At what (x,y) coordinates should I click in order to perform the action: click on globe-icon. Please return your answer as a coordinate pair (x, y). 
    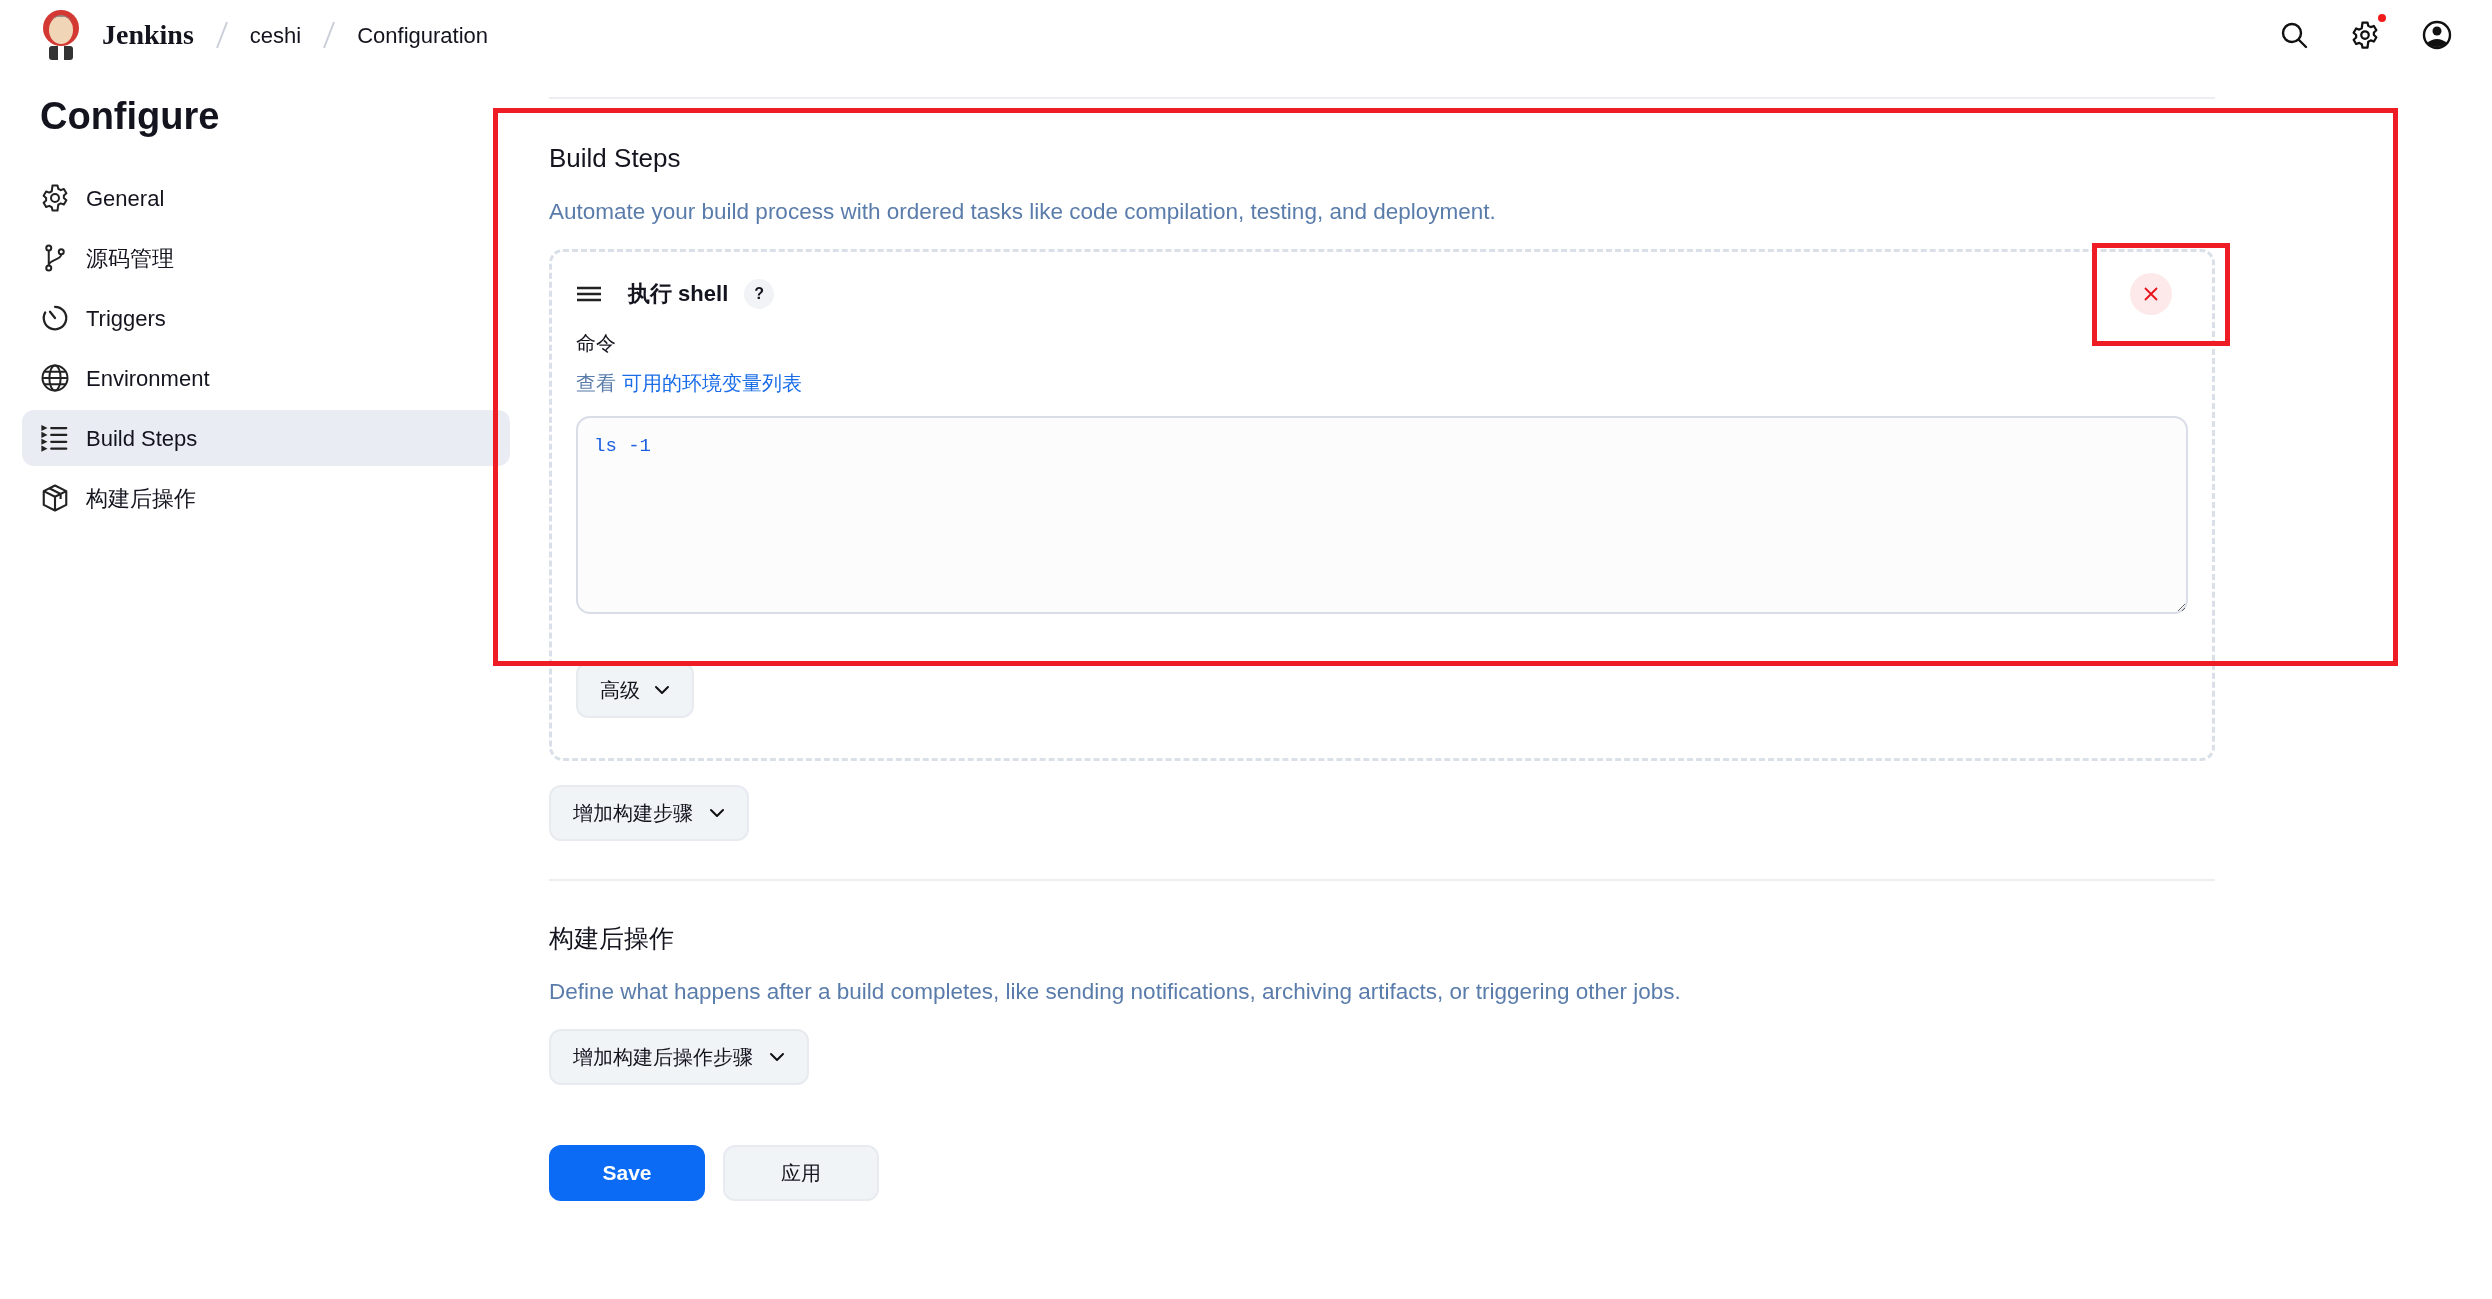
    Looking at the image, I should click on (55, 378).